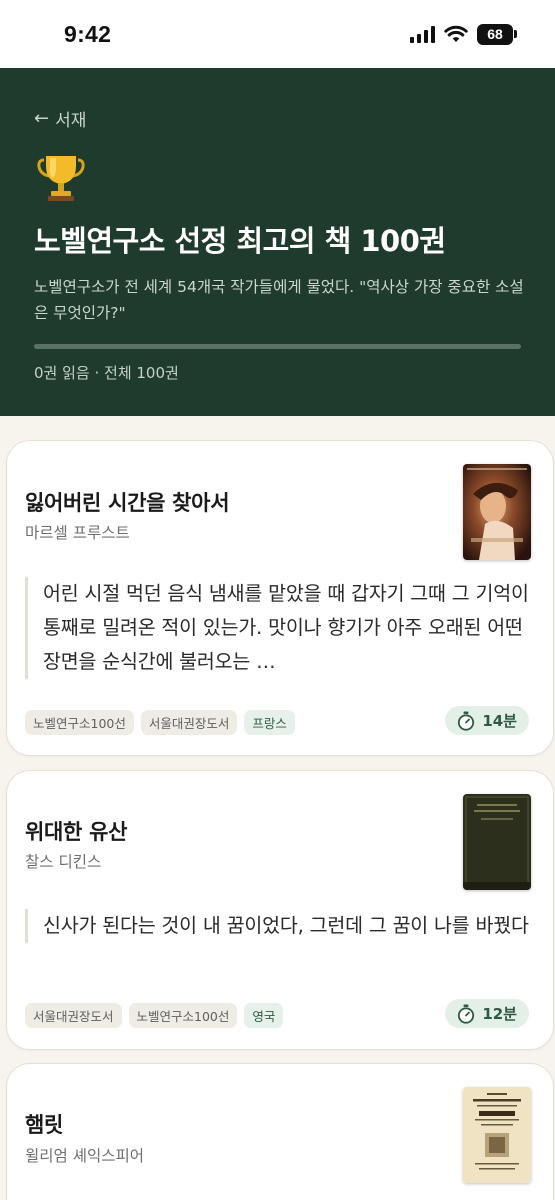  I want to click on book-title: 위대한 유산, so click(76, 832).